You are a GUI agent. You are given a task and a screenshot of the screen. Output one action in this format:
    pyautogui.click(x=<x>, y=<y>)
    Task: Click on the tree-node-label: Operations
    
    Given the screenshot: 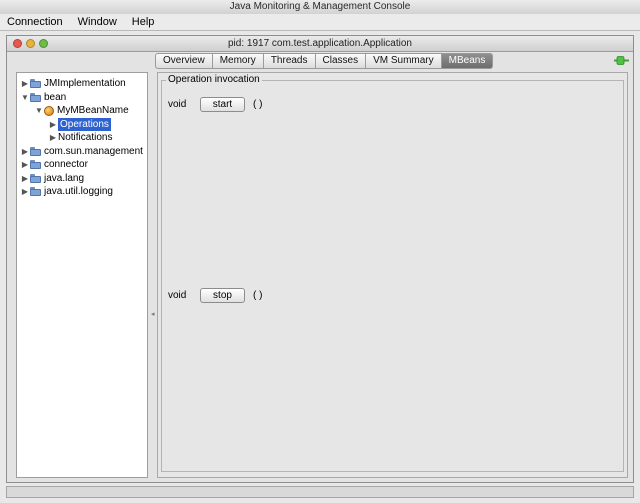 What is the action you would take?
    pyautogui.click(x=84, y=124)
    